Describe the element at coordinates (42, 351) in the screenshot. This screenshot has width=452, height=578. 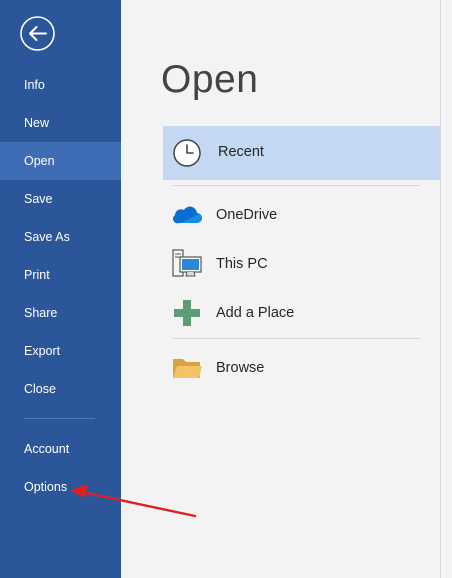
I see `nav-item-label: Export` at that location.